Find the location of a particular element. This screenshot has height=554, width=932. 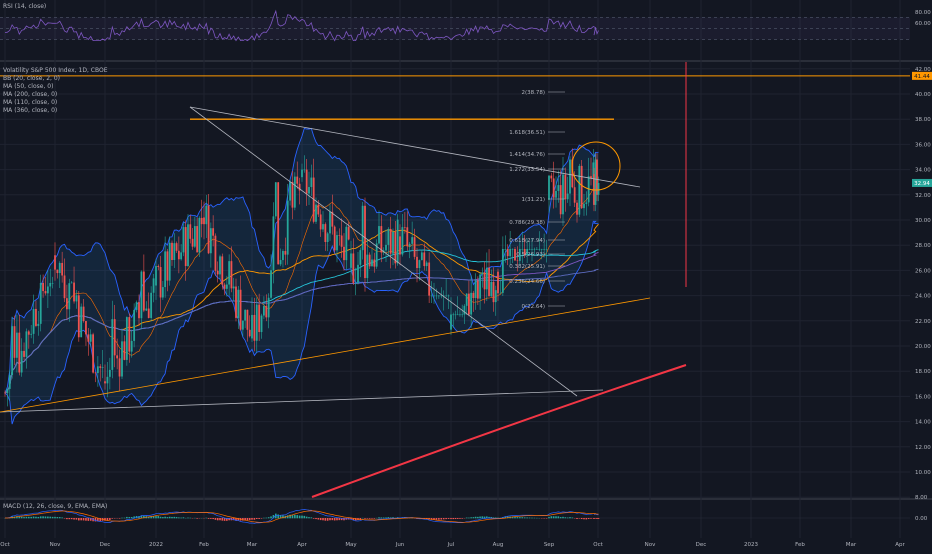

price-tick-label: 32.00 is located at coordinates (923, 196).